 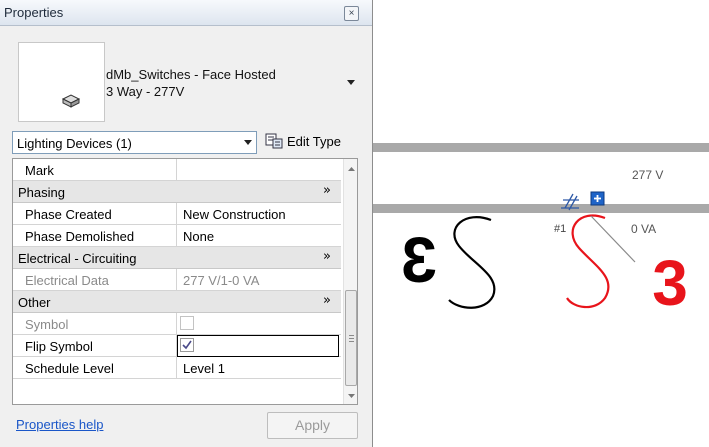 I want to click on flip-controls, so click(x=583, y=201).